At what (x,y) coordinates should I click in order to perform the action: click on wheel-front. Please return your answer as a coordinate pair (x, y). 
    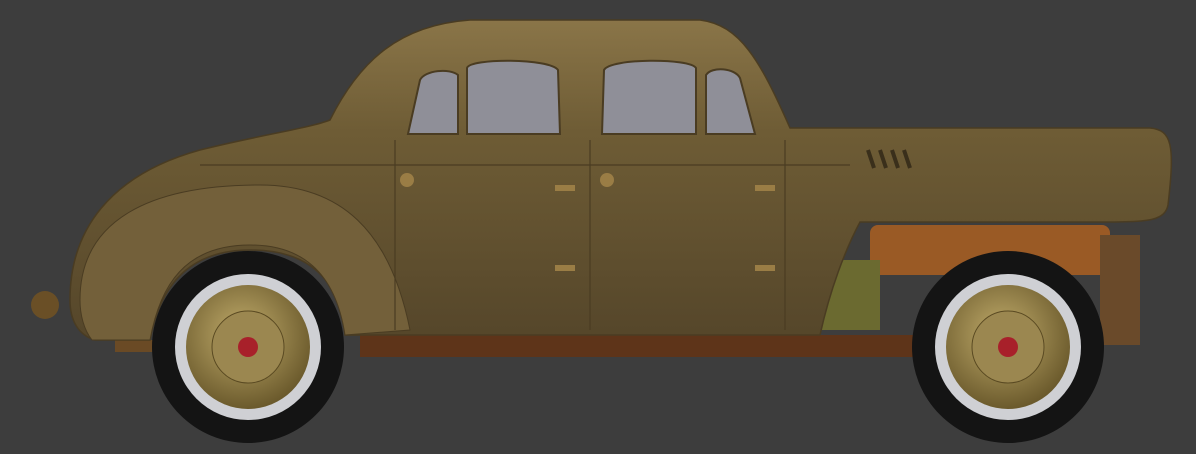
    Looking at the image, I should click on (248, 347).